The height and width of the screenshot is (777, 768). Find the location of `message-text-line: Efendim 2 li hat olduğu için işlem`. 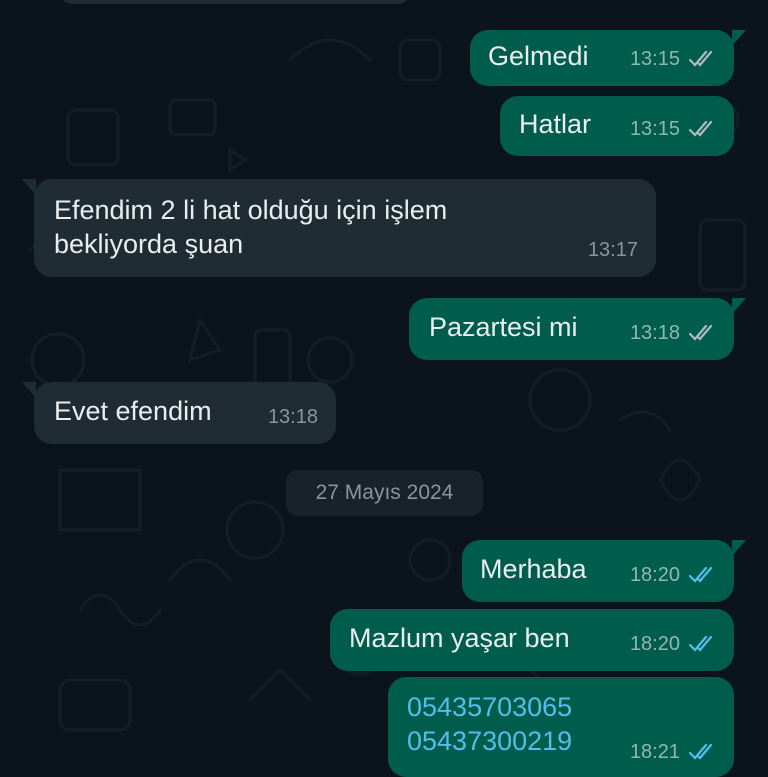

message-text-line: Efendim 2 li hat olduğu için işlem is located at coordinates (251, 210).